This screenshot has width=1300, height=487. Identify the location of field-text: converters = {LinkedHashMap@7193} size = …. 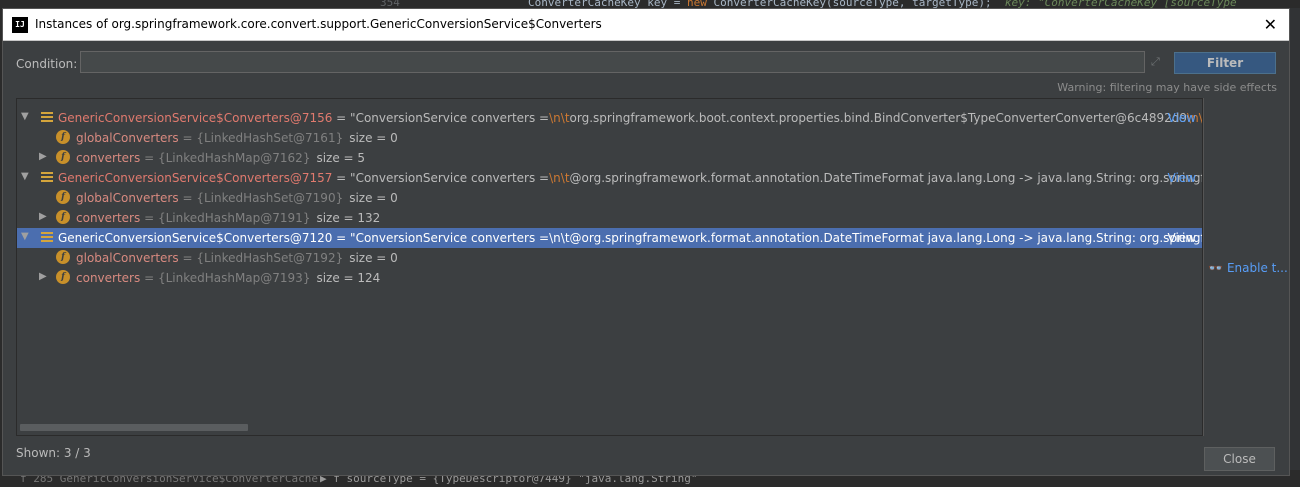
(228, 278).